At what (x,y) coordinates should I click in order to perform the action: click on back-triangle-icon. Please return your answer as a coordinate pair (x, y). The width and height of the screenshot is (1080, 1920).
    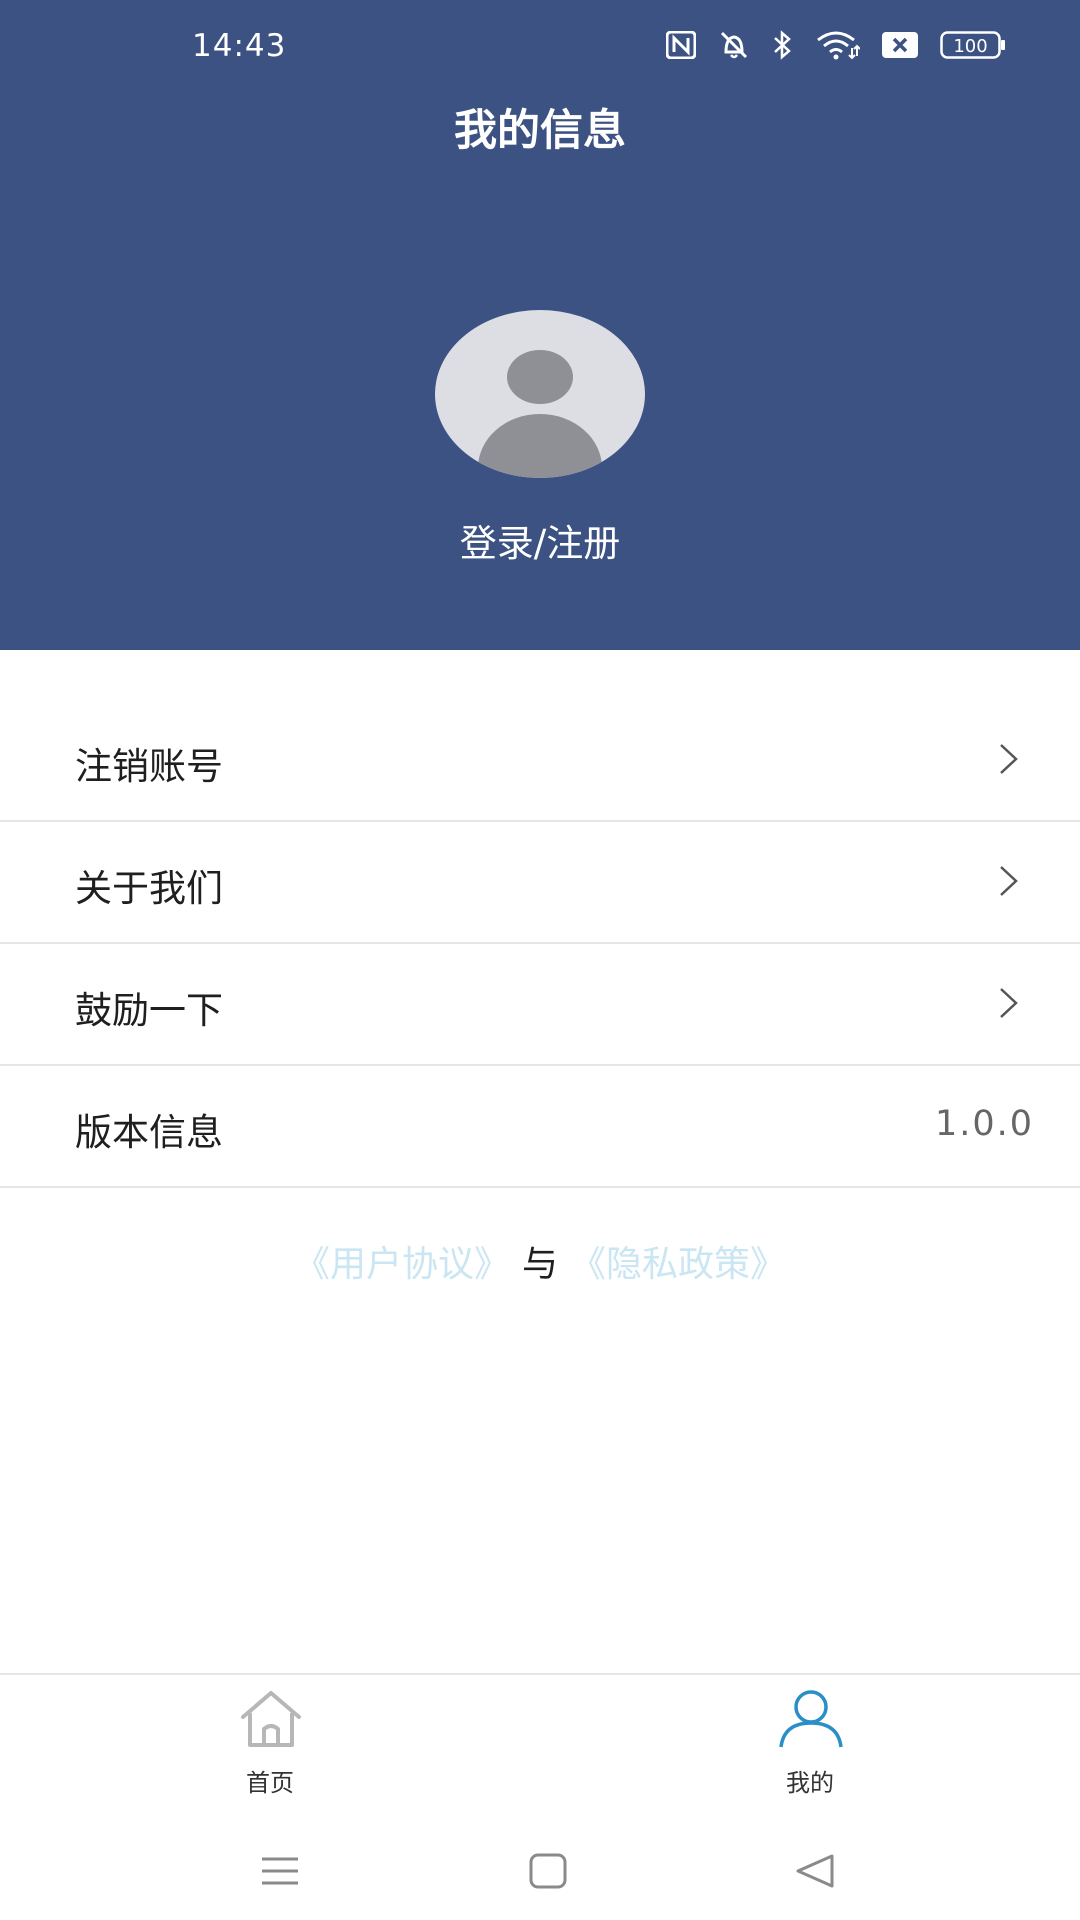
    Looking at the image, I should click on (816, 1871).